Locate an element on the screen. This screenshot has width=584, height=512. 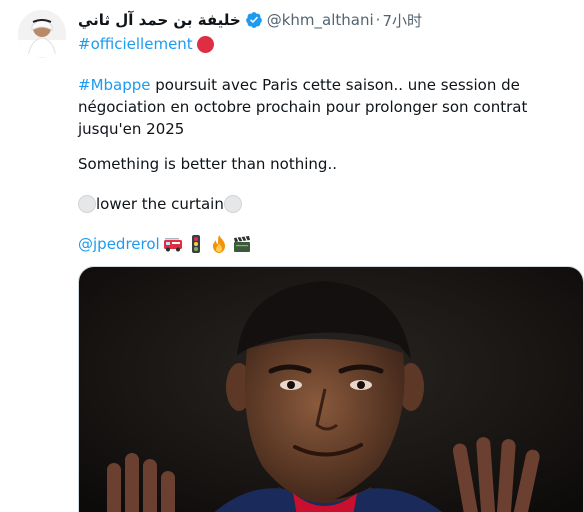
tweet-paragraph-4: @jpedrerol is located at coordinates (165, 244).